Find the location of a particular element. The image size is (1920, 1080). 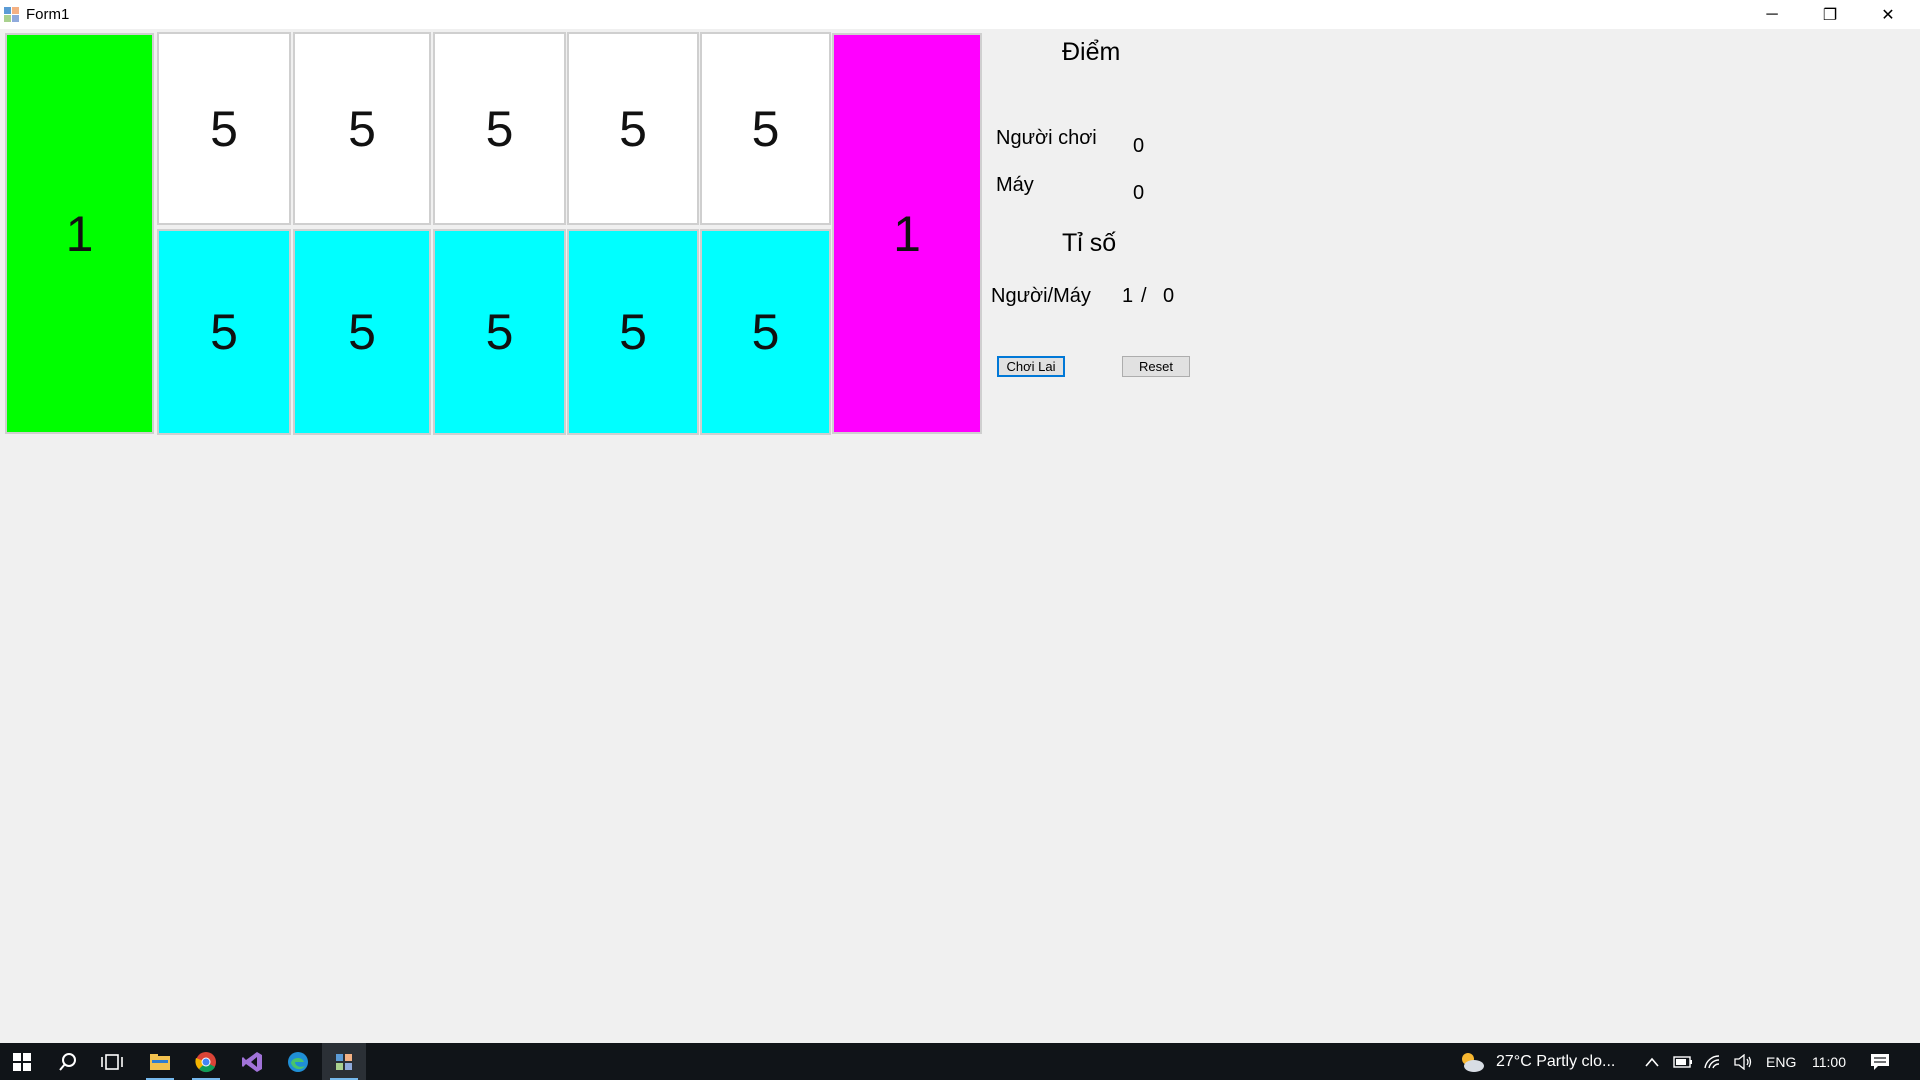

minimize-button: ─ is located at coordinates (1772, 14).